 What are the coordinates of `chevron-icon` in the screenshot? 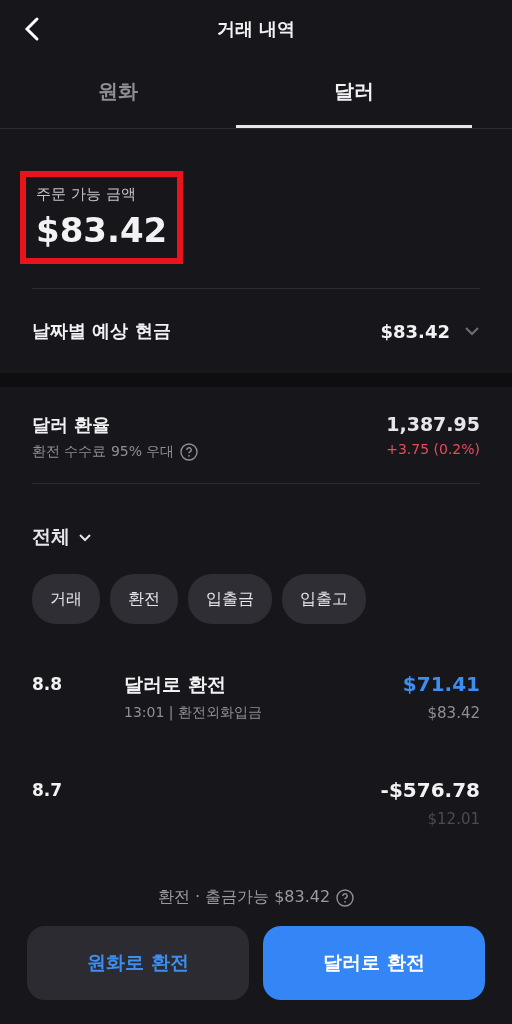 It's located at (472, 331).